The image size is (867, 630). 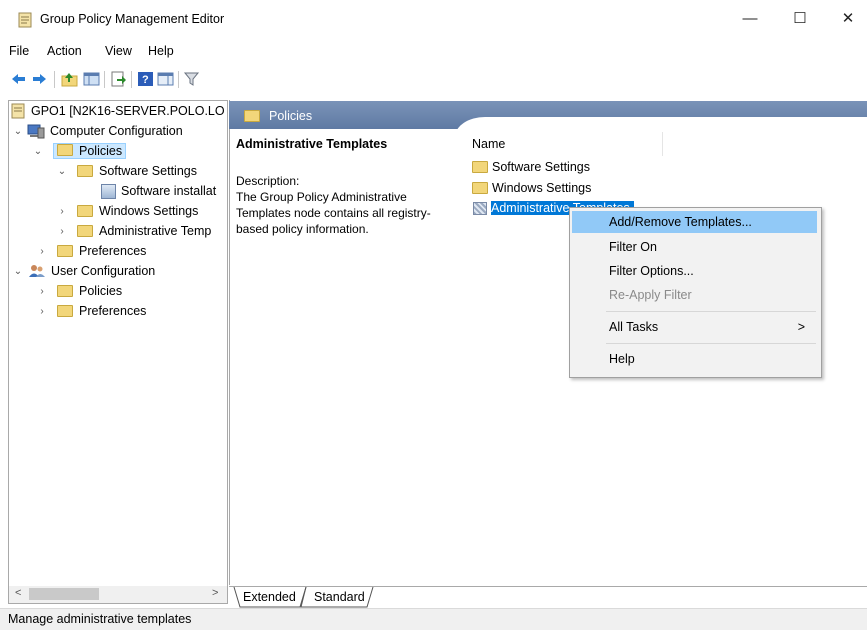 I want to click on tree-item-policies: ⌄ Policies, so click(x=80, y=151).